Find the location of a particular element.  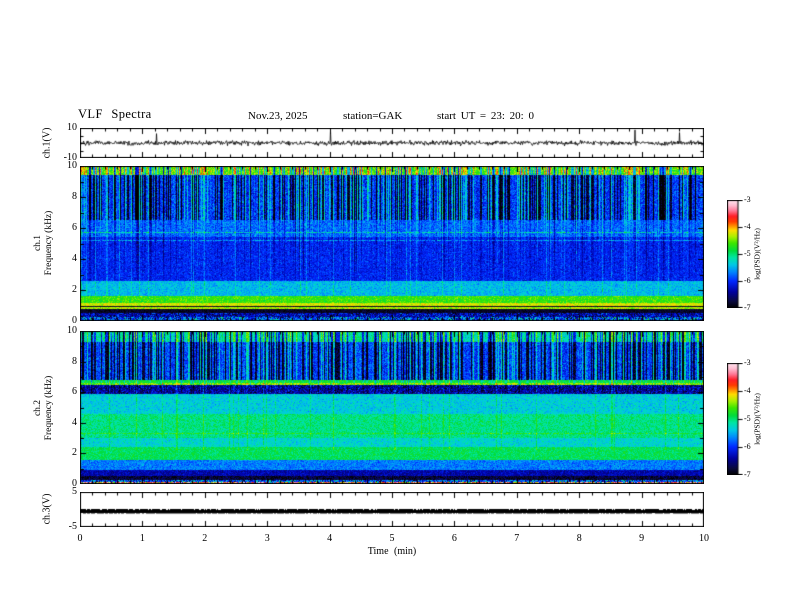

ch3-axis-label: ch.3(V) is located at coordinates (47, 509).